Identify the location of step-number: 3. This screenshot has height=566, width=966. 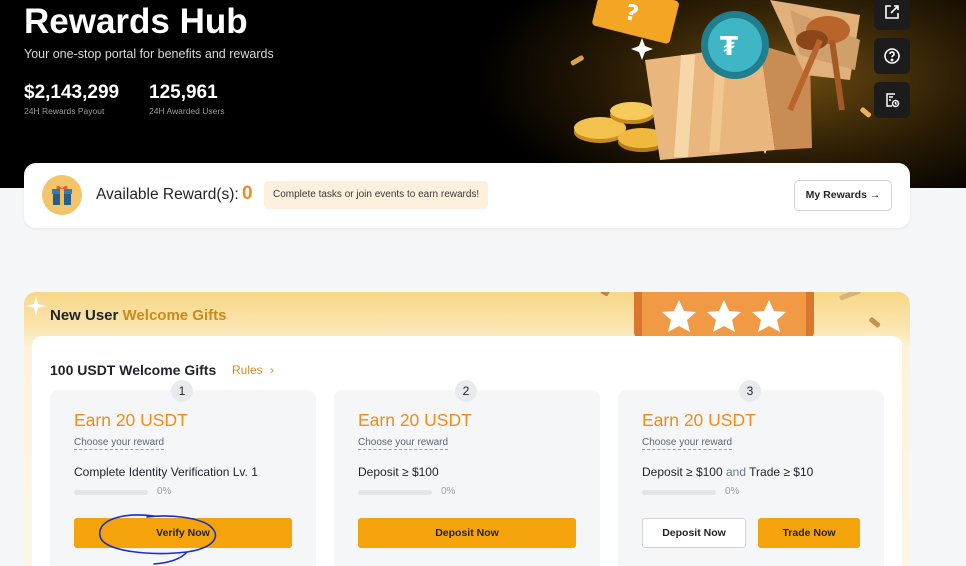
(750, 391).